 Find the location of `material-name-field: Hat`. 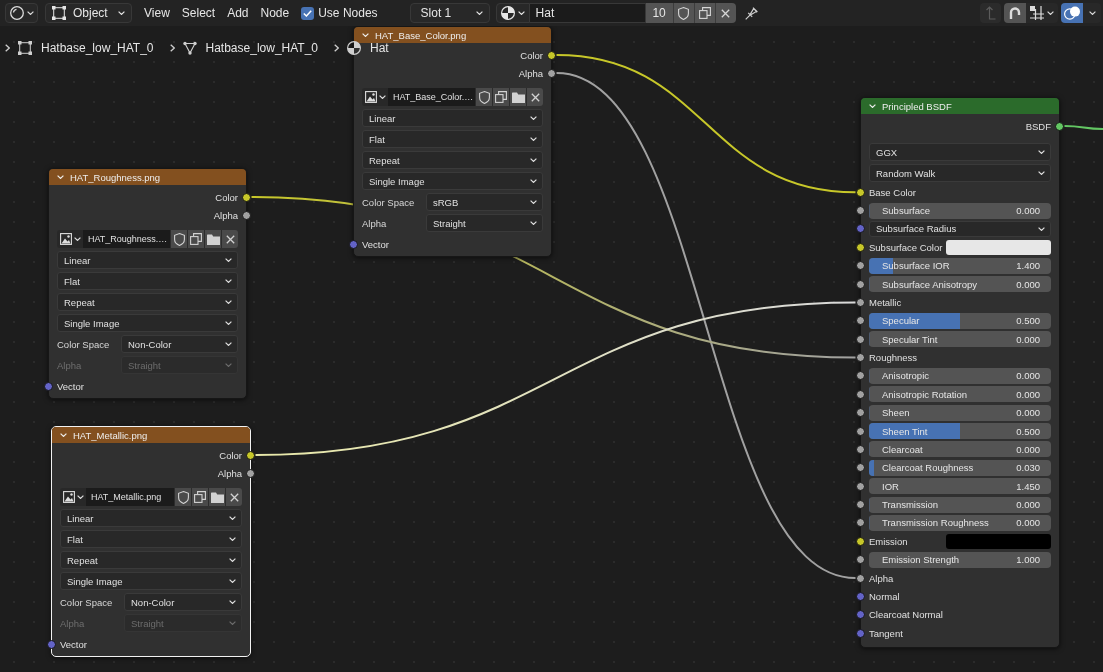

material-name-field: Hat is located at coordinates (587, 13).